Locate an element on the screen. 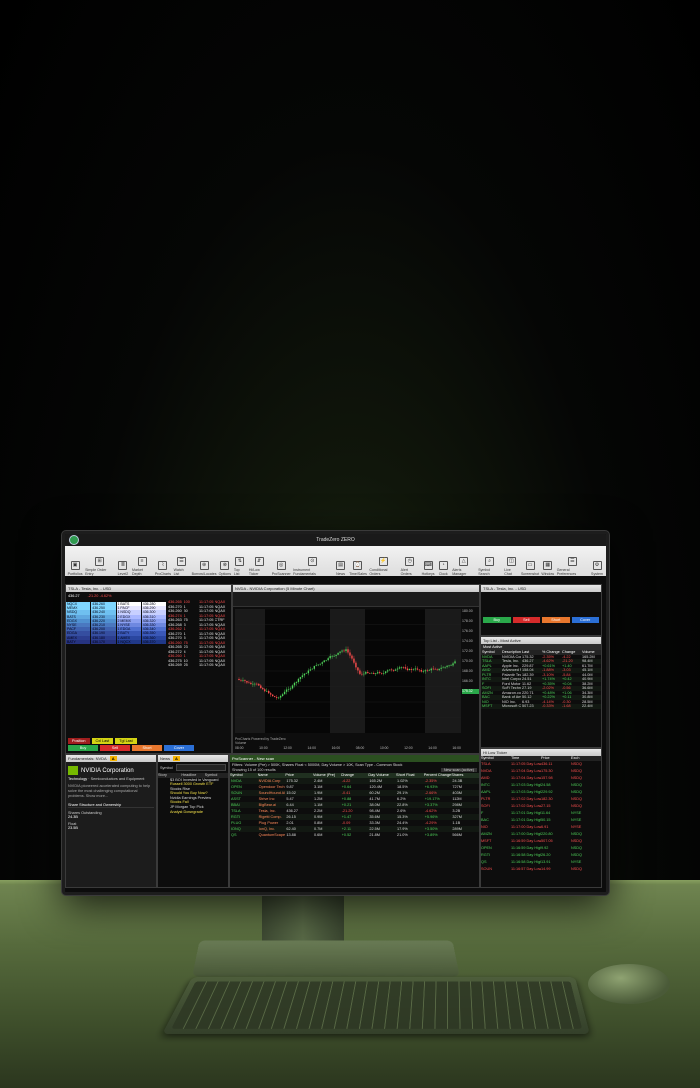 The image size is (700, 1088). toolbar-button-10: ◎ ProScanner is located at coordinates (281, 568).